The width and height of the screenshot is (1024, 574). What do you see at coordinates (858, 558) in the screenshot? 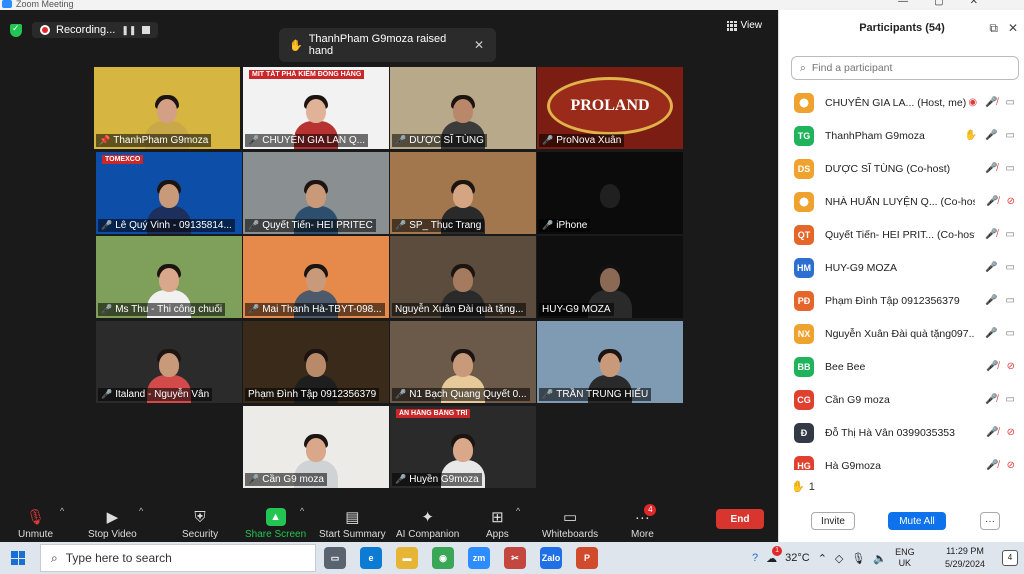
I see `microphone-icon: 🎙` at bounding box center [858, 558].